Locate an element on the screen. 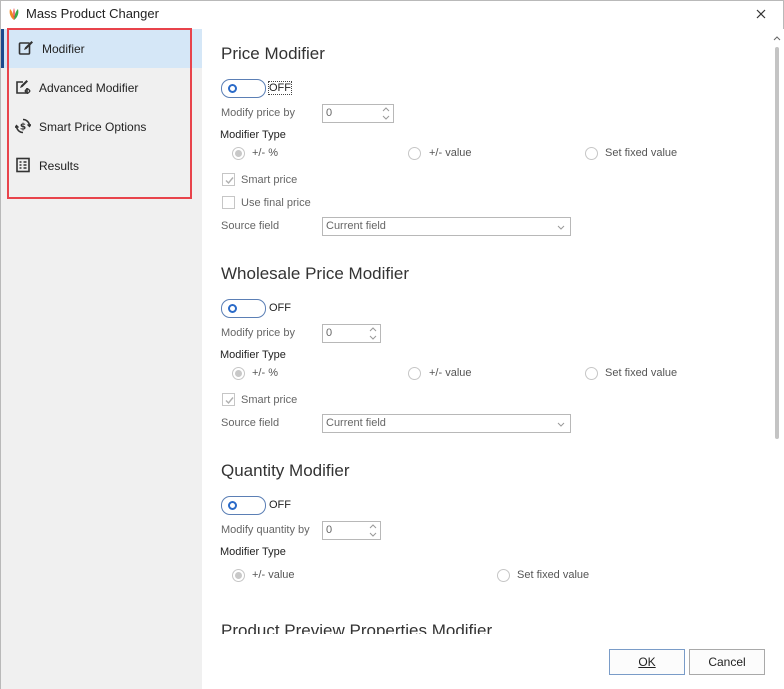  sidebar-item-label: Results is located at coordinates (59, 166).